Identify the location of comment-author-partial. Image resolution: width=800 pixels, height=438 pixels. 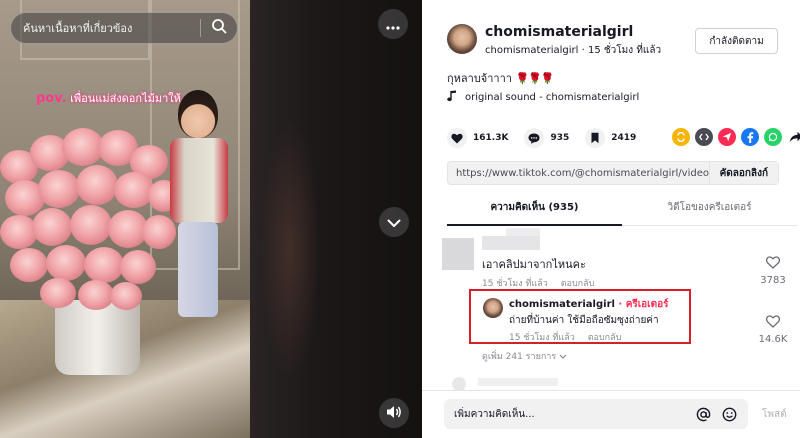
(518, 382).